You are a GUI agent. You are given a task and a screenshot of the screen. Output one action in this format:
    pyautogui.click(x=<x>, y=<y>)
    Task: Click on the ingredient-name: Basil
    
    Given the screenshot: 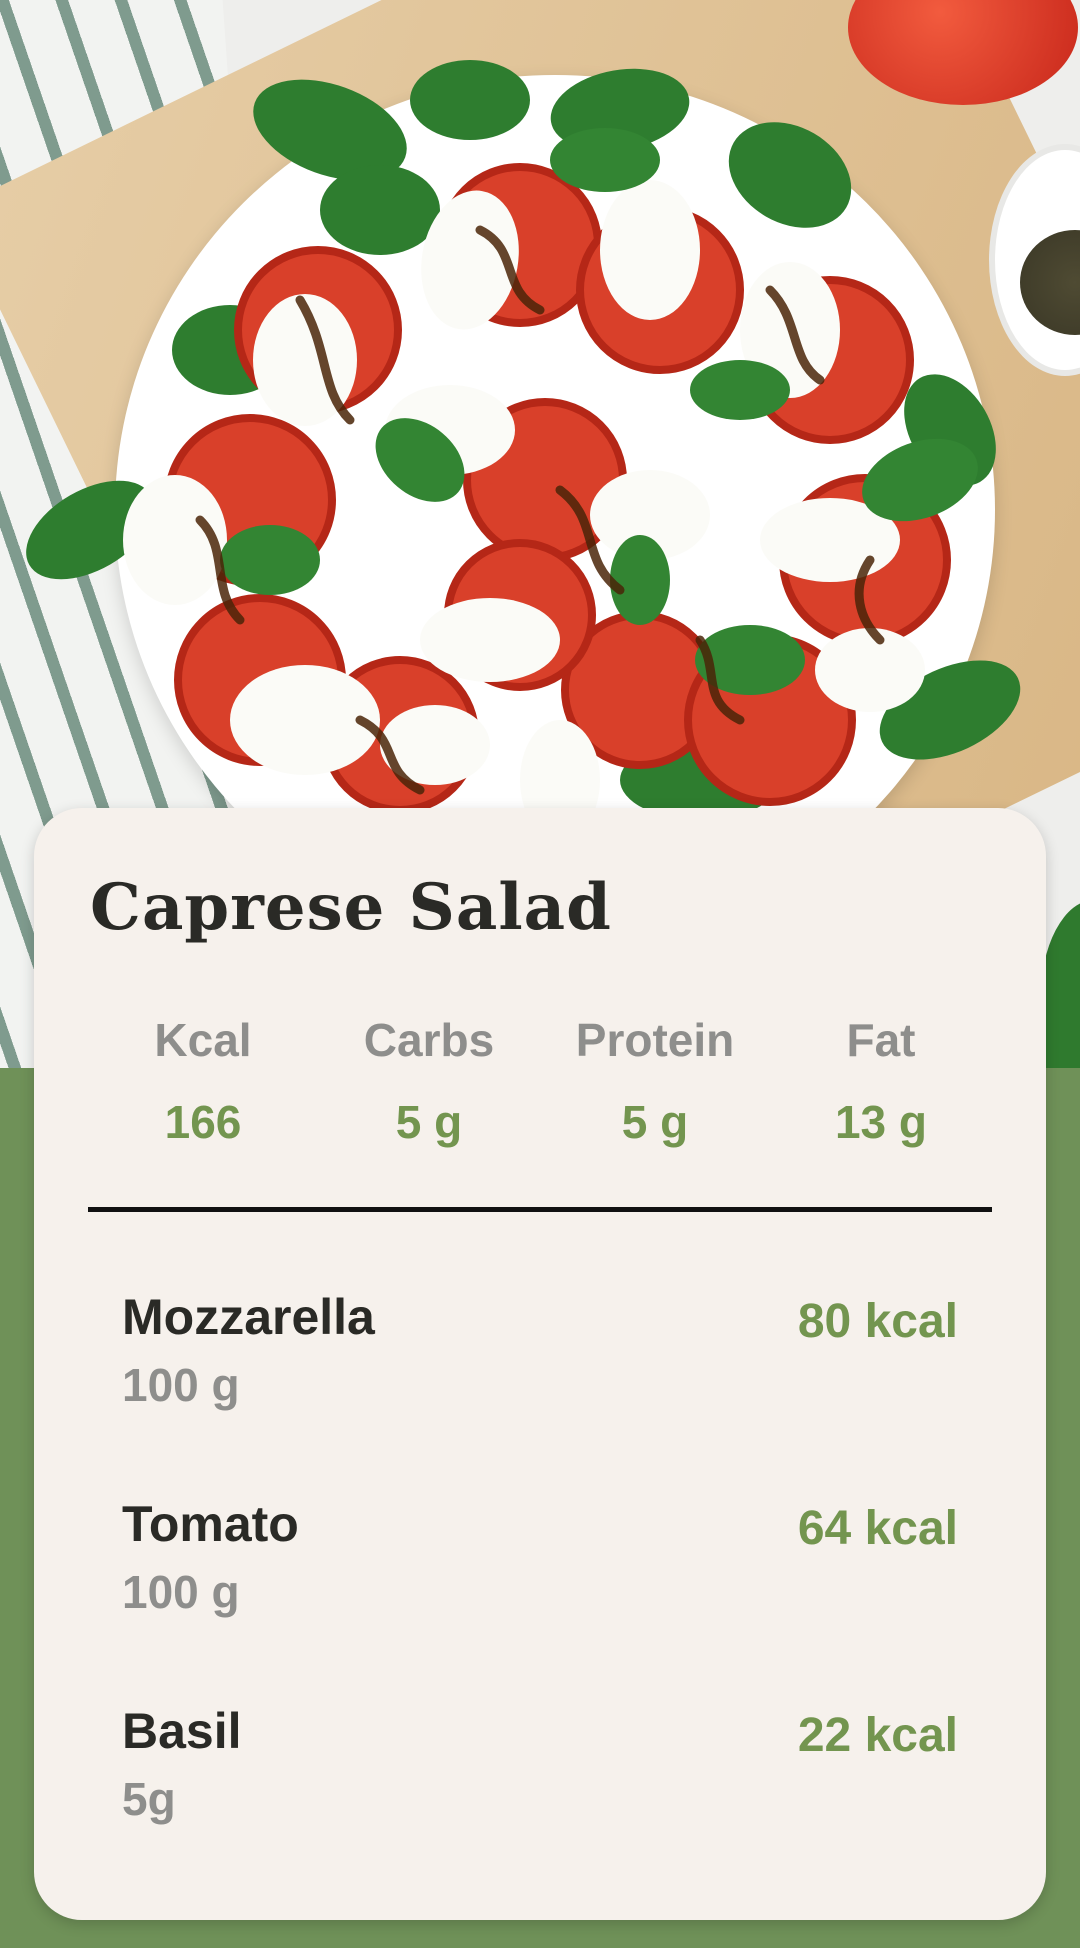 What is the action you would take?
    pyautogui.click(x=182, y=1731)
    